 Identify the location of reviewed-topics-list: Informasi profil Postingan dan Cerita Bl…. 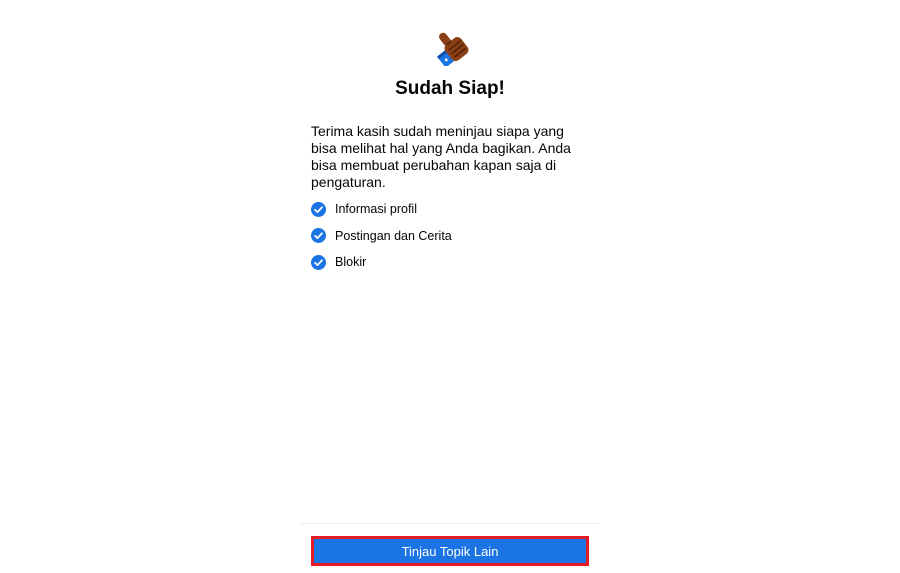
(381, 241).